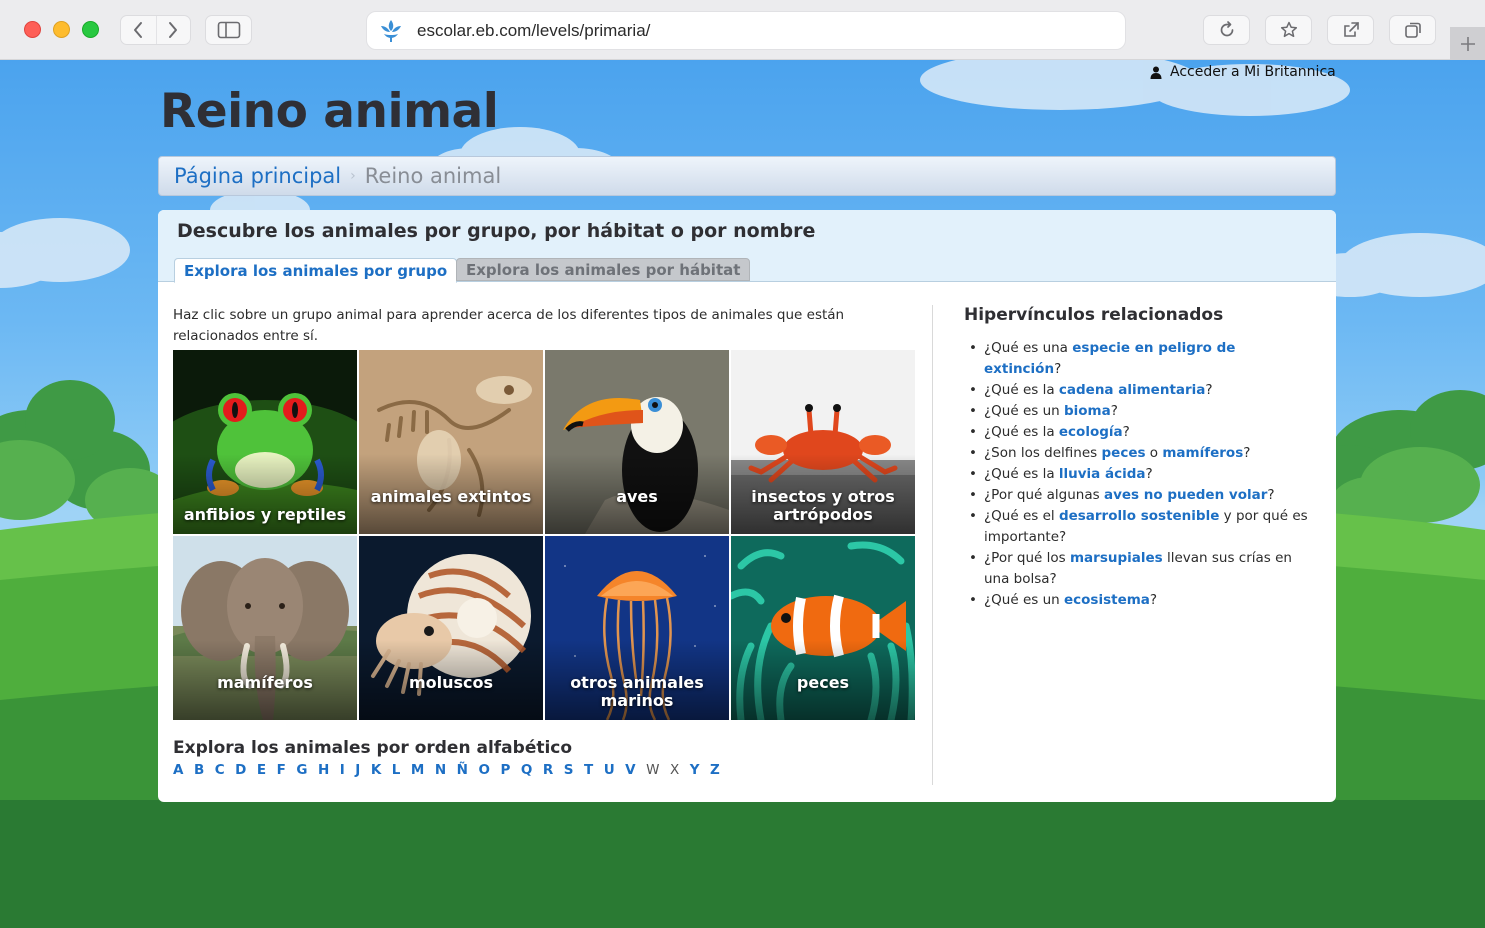  I want to click on related-link-item: ¿Qué es un bioma?, so click(1139, 411).